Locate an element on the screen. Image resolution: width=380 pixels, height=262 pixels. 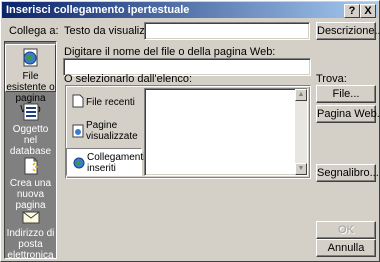
help-button: ? is located at coordinates (352, 11).